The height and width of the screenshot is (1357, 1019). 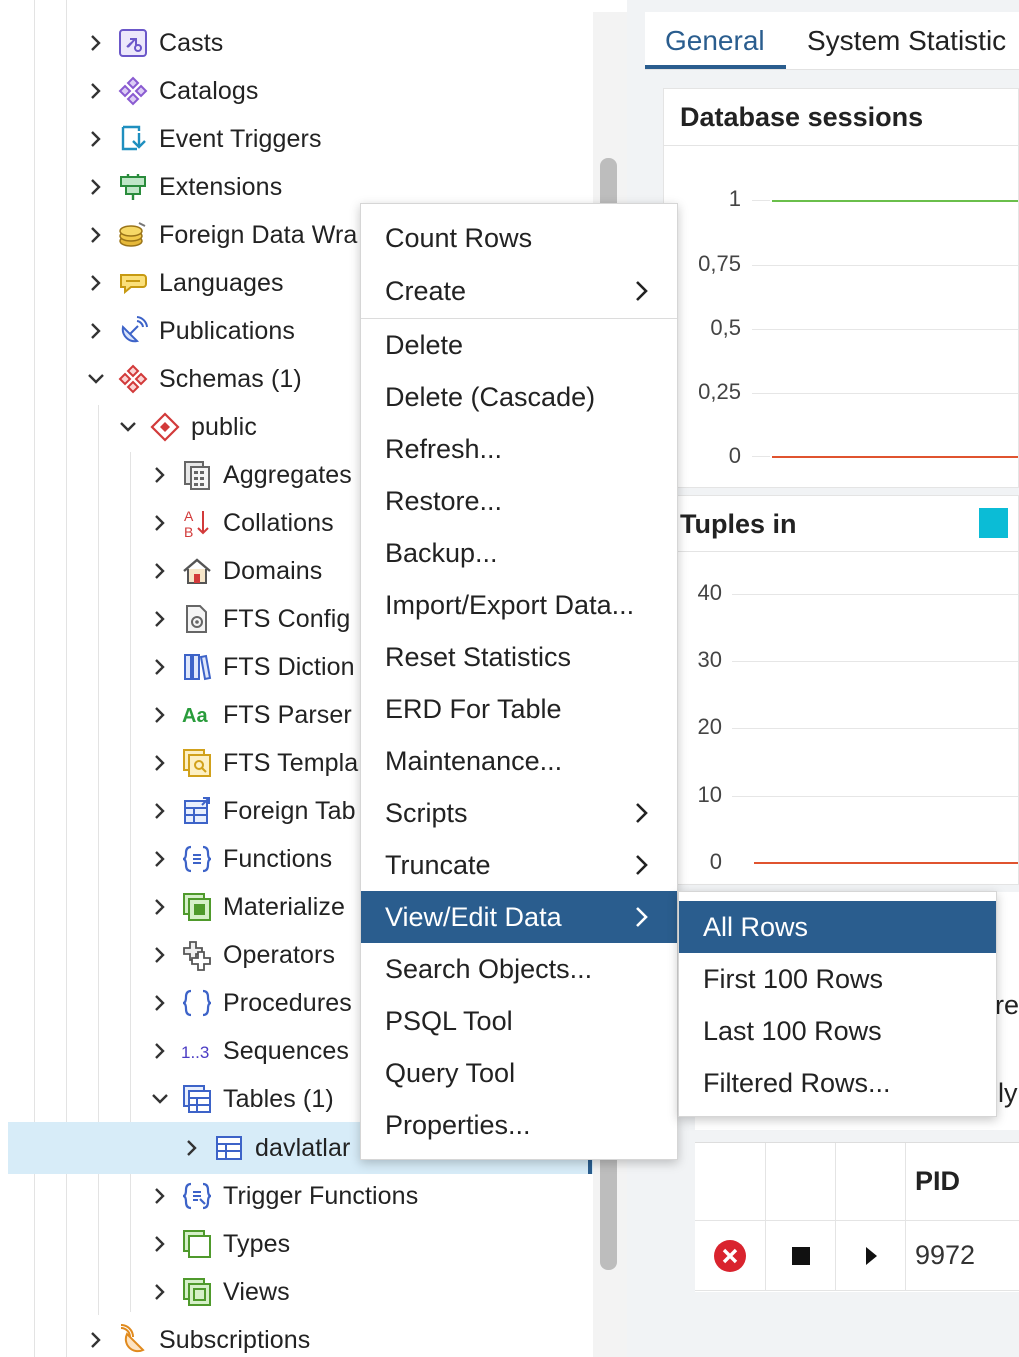 What do you see at coordinates (841, 145) in the screenshot?
I see `card-header-divider` at bounding box center [841, 145].